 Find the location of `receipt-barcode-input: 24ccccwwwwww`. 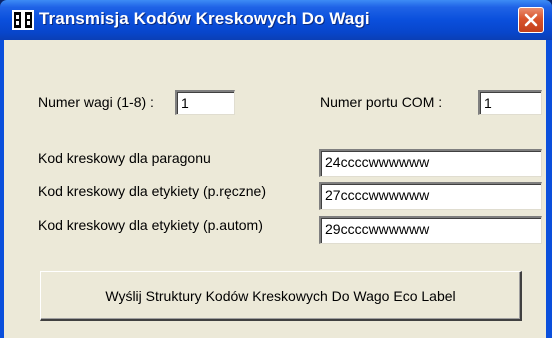

receipt-barcode-input: 24ccccwwwwww is located at coordinates (430, 163).